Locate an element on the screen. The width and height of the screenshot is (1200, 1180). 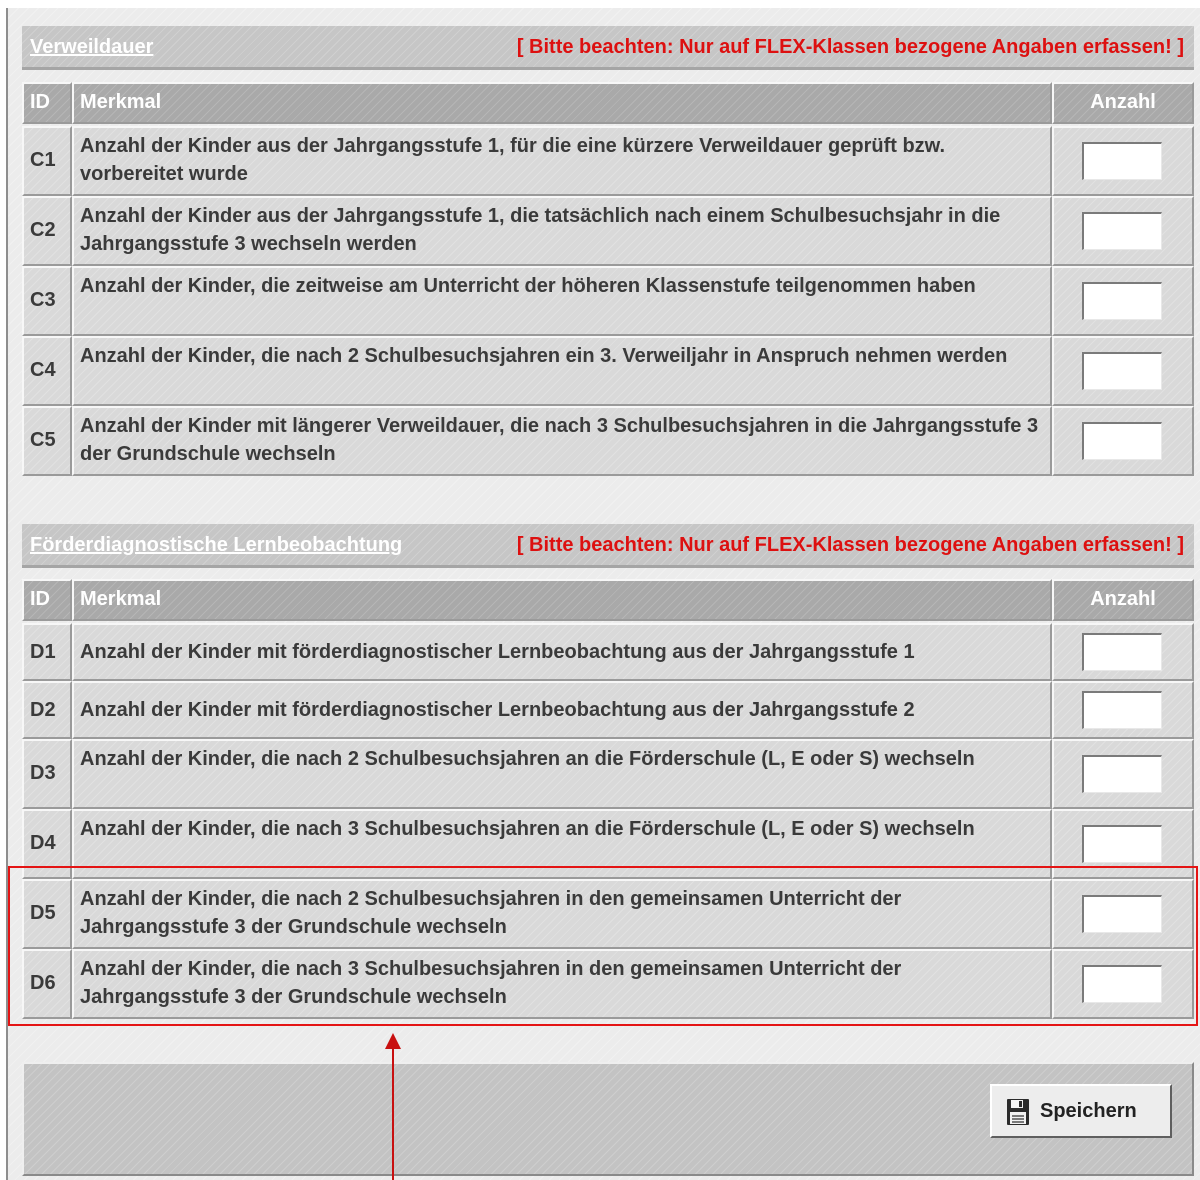
row-id-cell: D1 is located at coordinates (47, 652).